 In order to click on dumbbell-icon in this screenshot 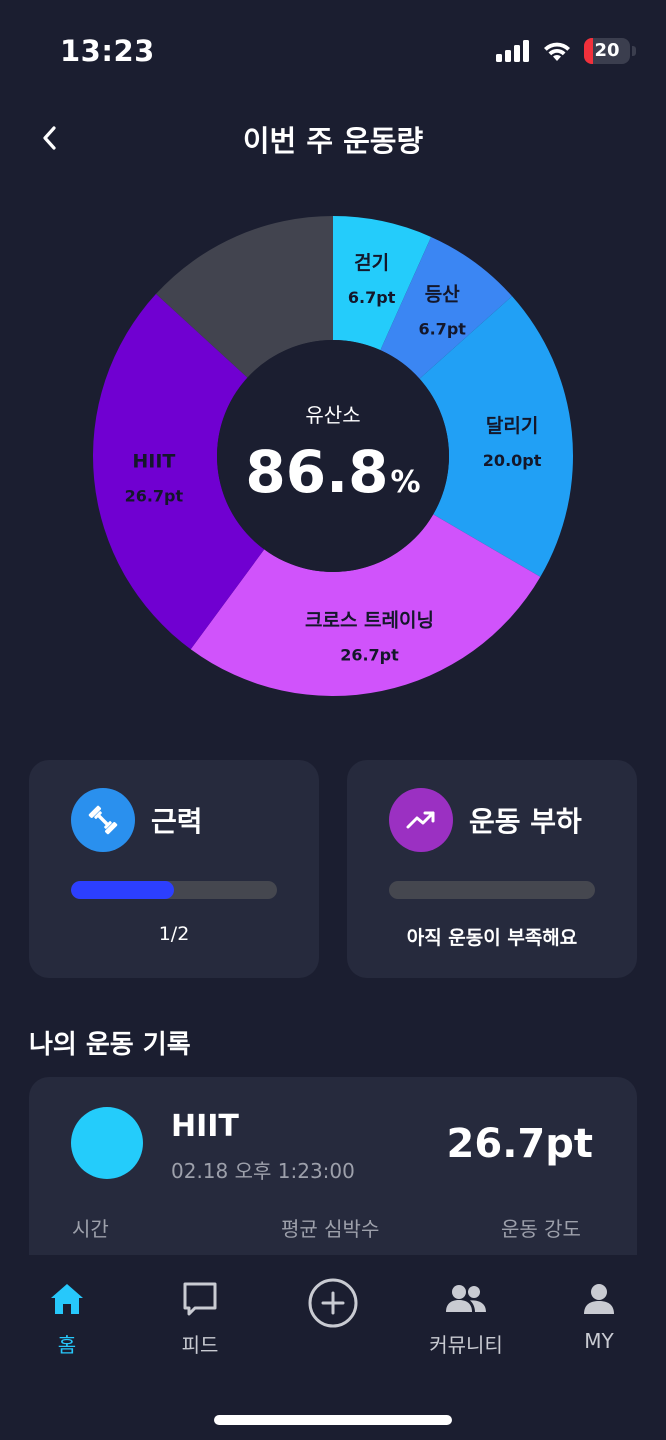, I will do `click(103, 820)`.